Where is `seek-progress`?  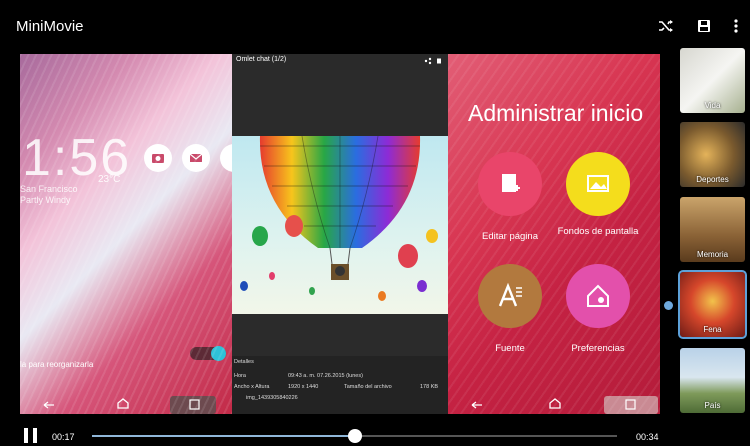
seek-progress is located at coordinates (223, 436).